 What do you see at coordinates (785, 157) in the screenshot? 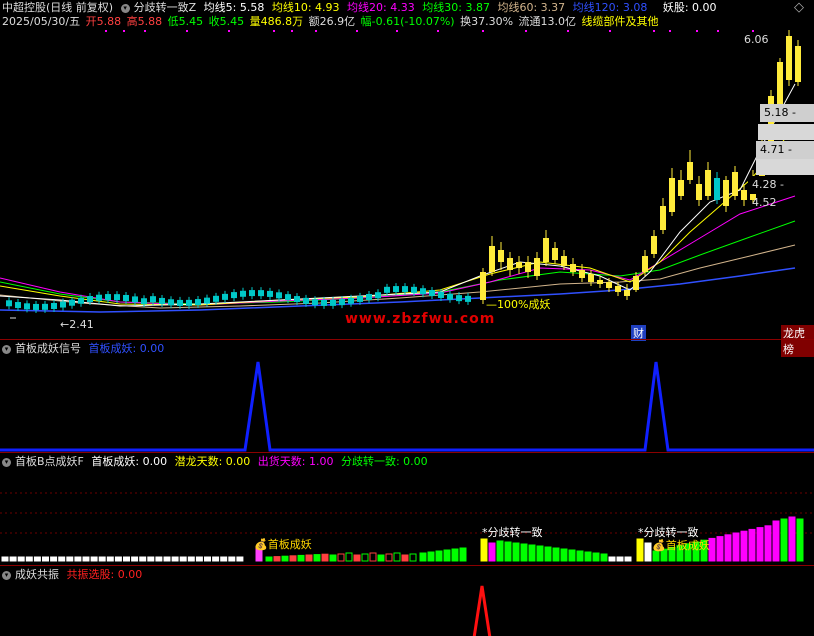
I see `price-zone-2: 4.71 - 4.91` at bounding box center [785, 157].